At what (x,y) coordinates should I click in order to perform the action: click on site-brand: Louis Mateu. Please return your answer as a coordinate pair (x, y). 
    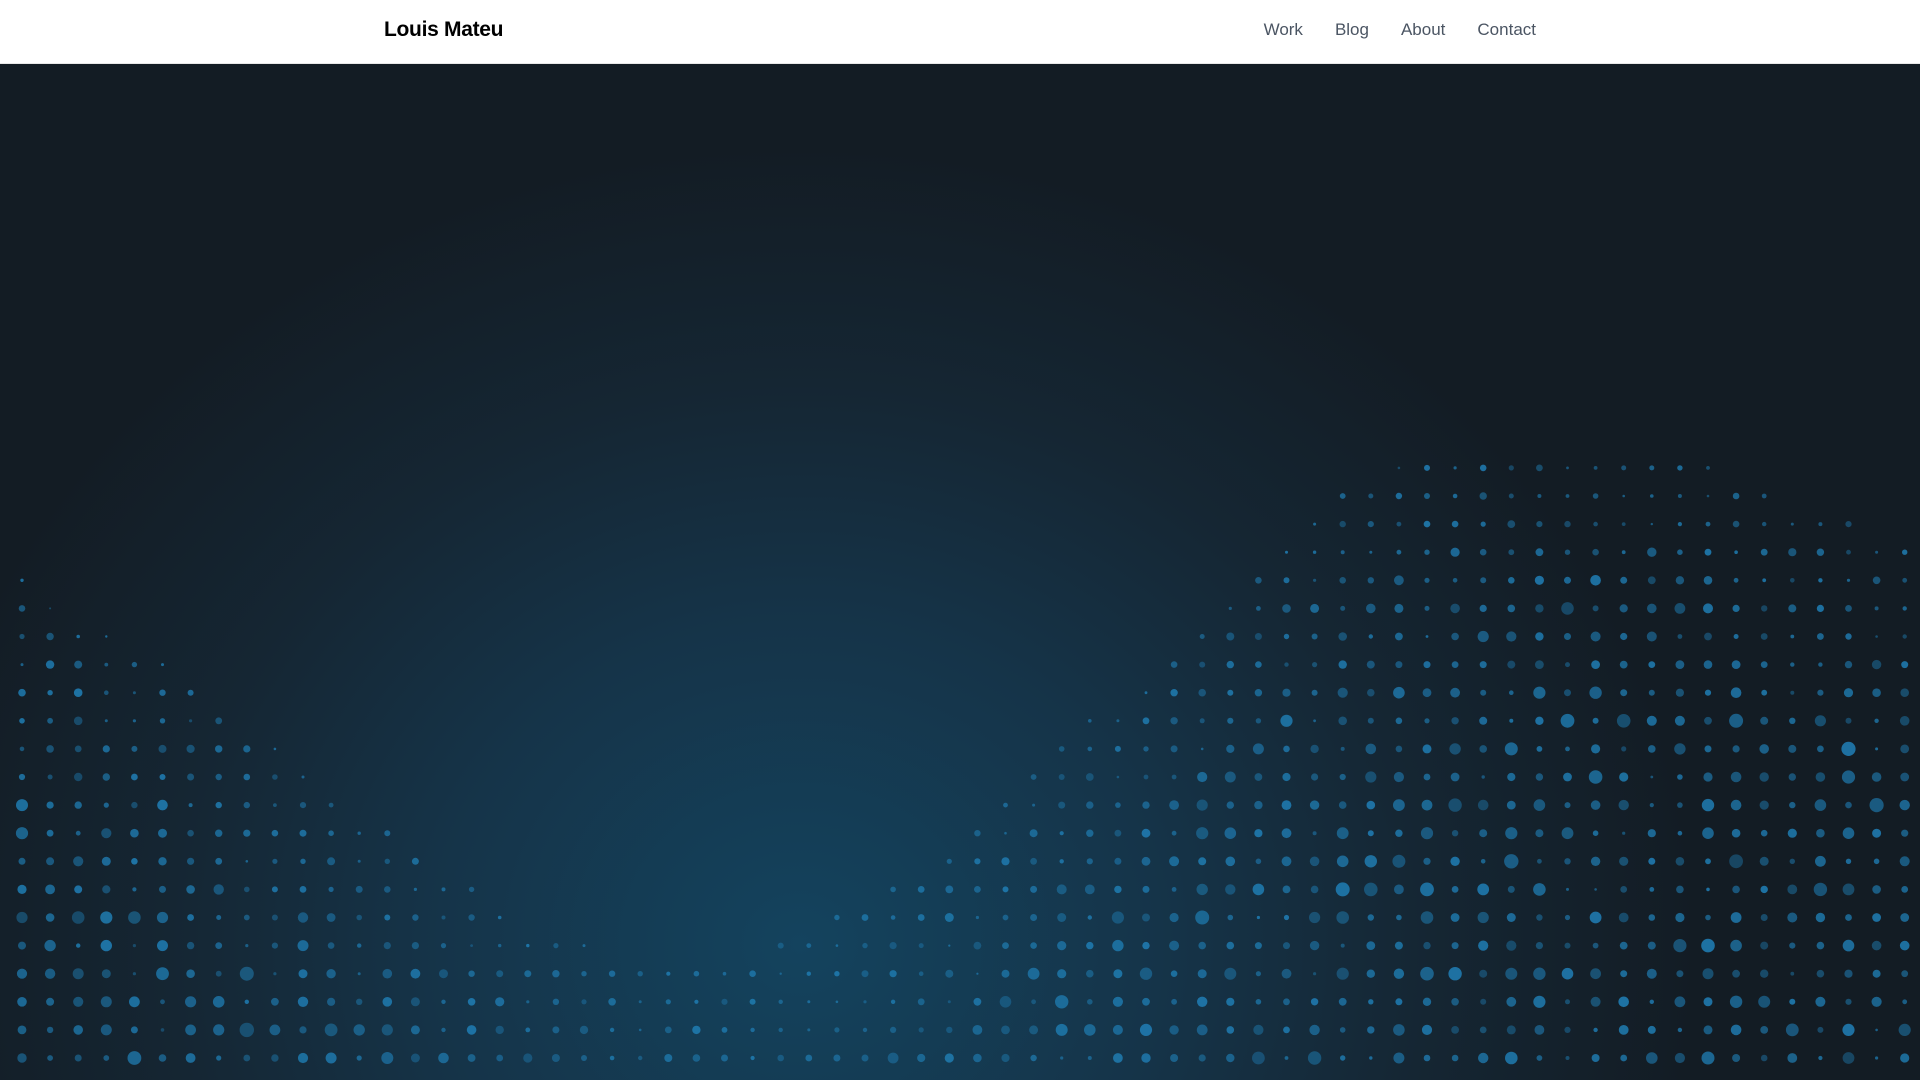
    Looking at the image, I should click on (444, 30).